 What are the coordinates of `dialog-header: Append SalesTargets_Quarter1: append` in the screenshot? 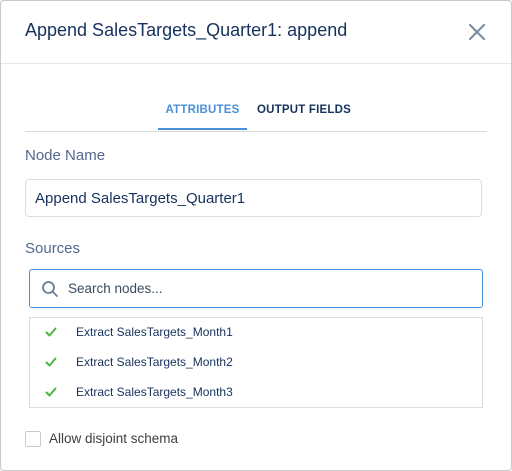 It's located at (256, 32).